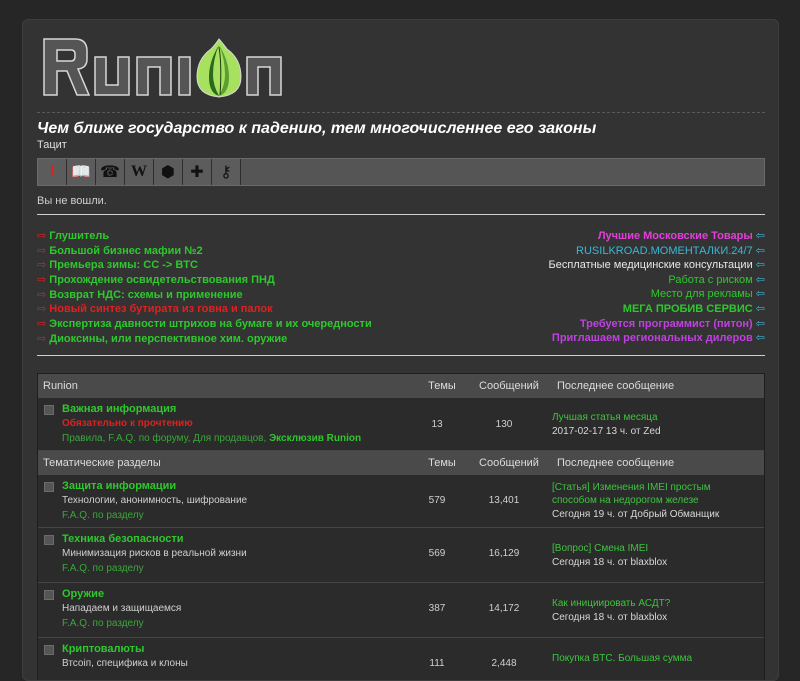  I want to click on wiki-icon: W, so click(139, 172).